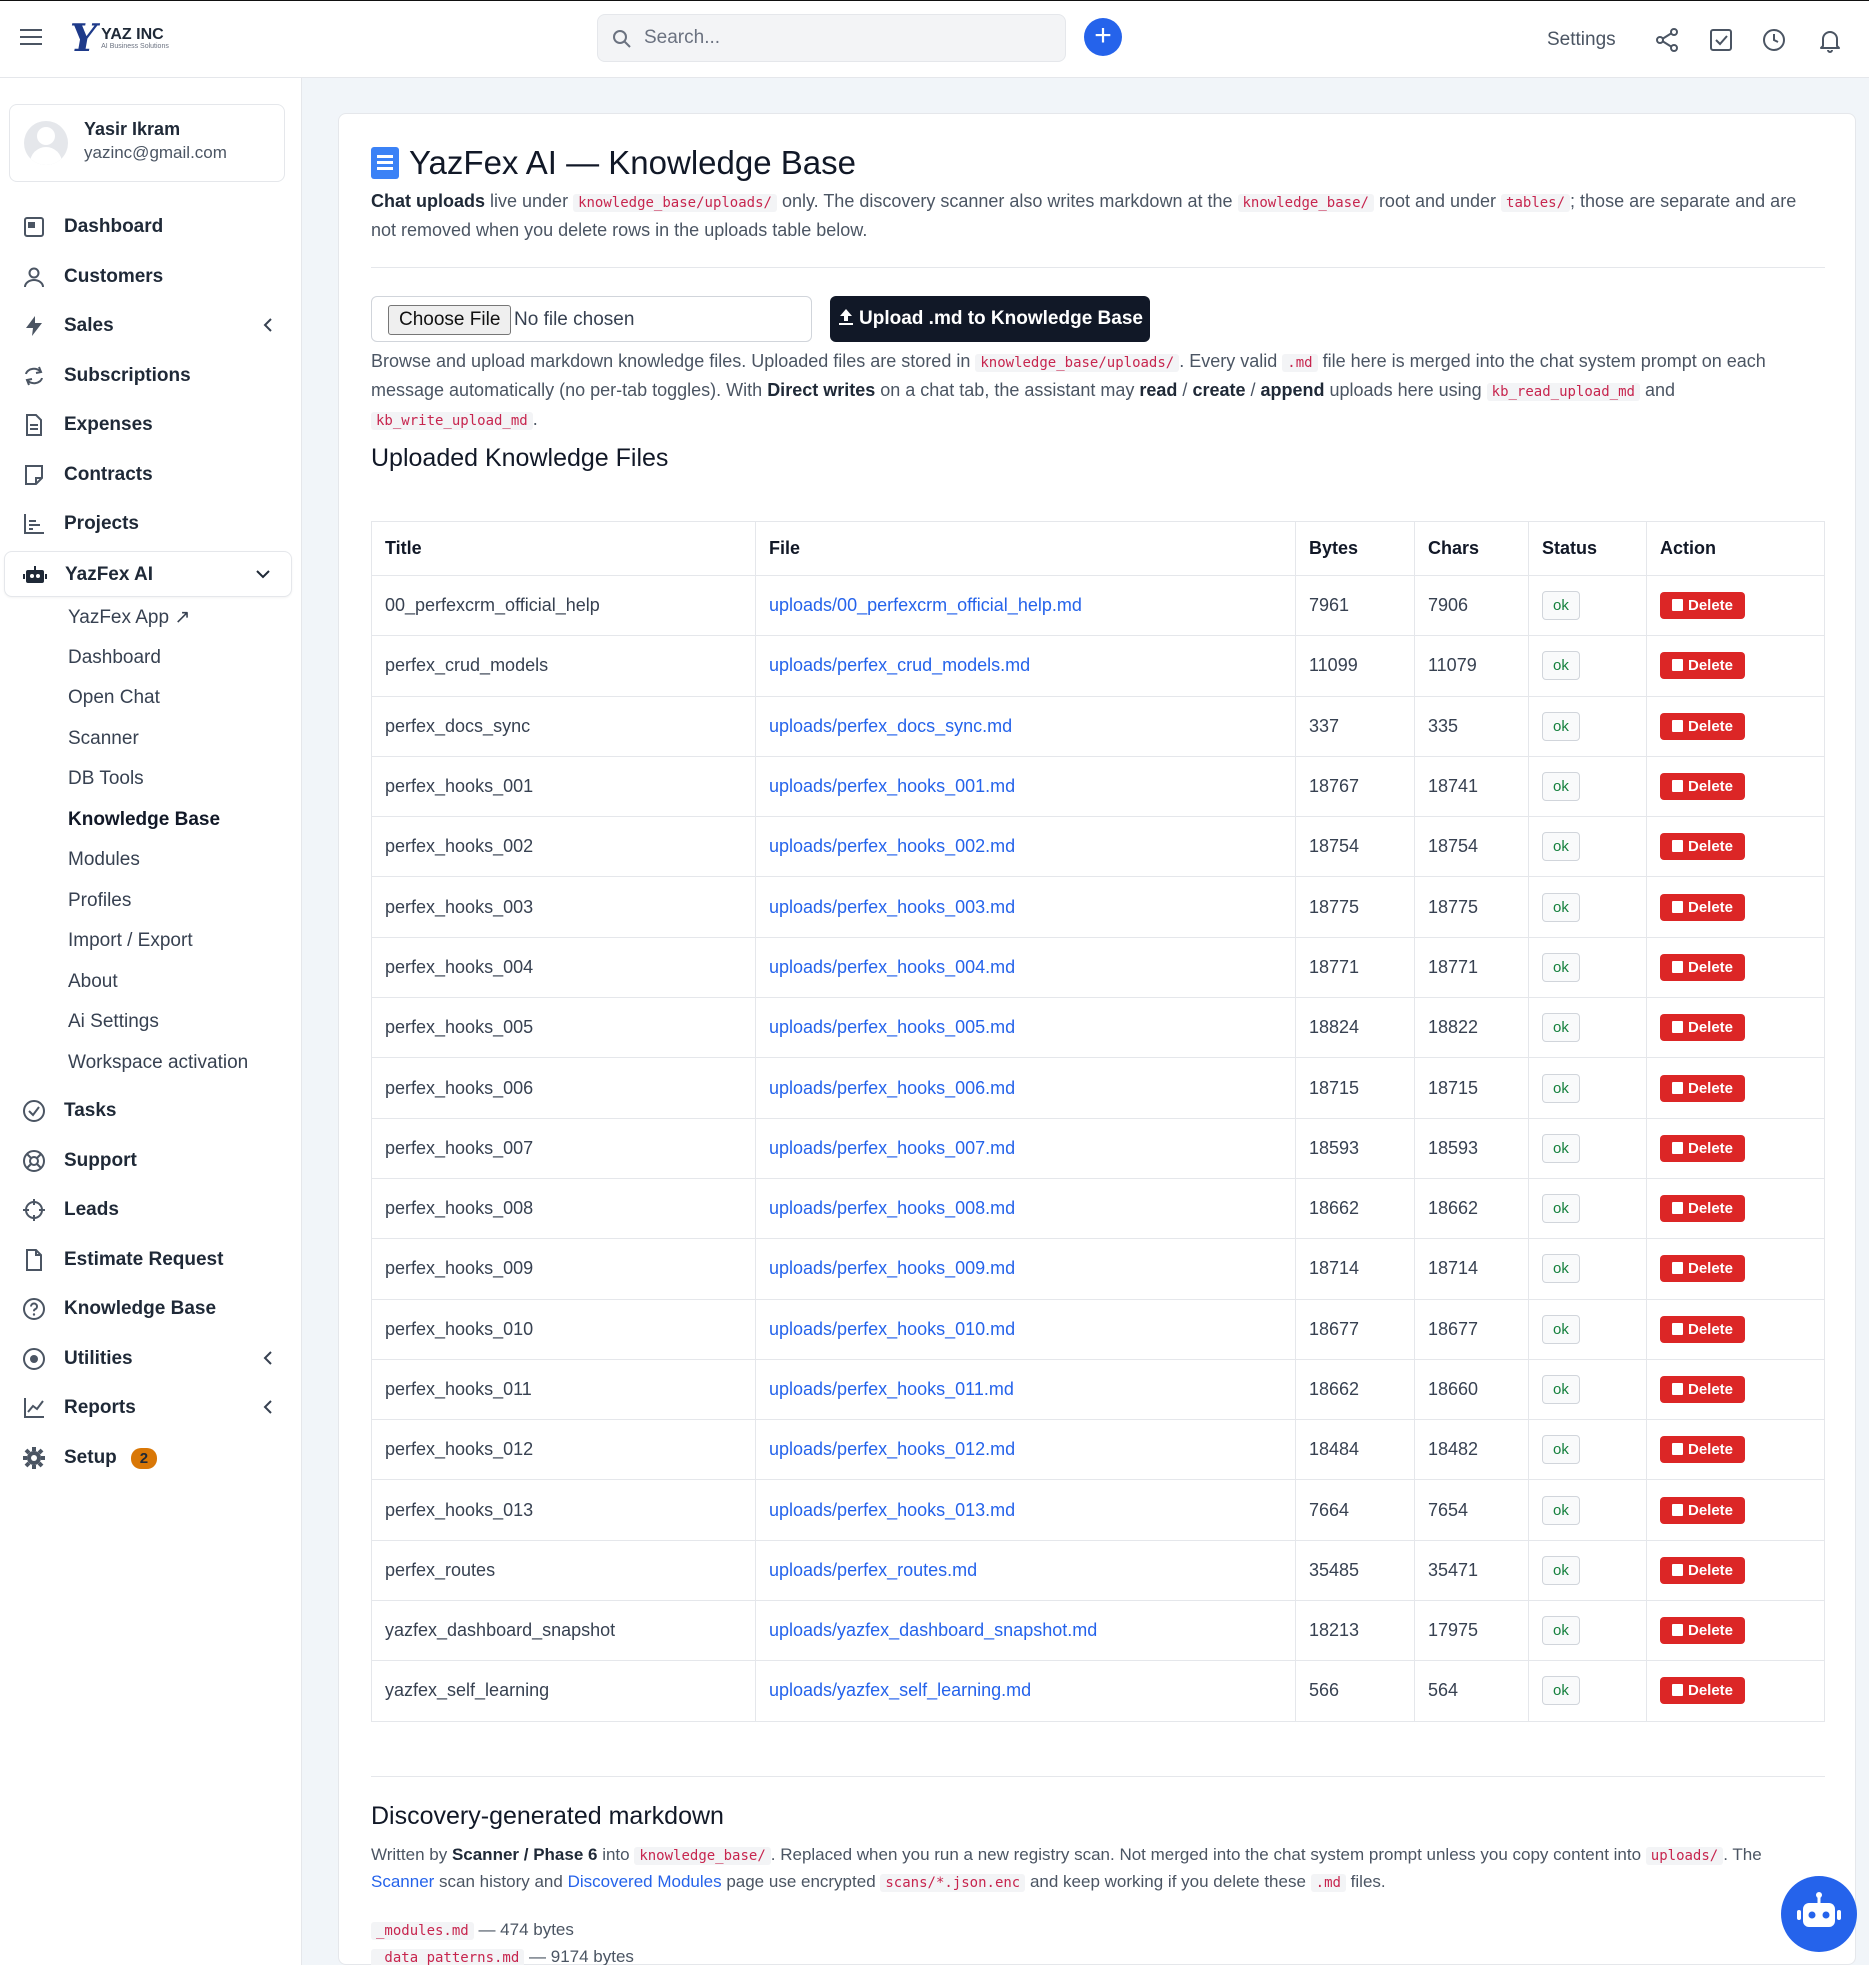  What do you see at coordinates (1774, 40) in the screenshot?
I see `clock-icon` at bounding box center [1774, 40].